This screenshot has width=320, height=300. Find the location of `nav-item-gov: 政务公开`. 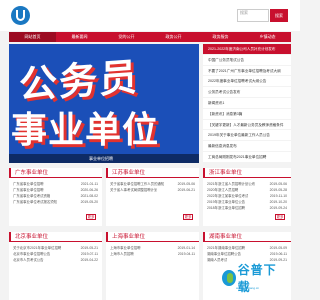

nav-item-gov: 政务公开 is located at coordinates (173, 37).